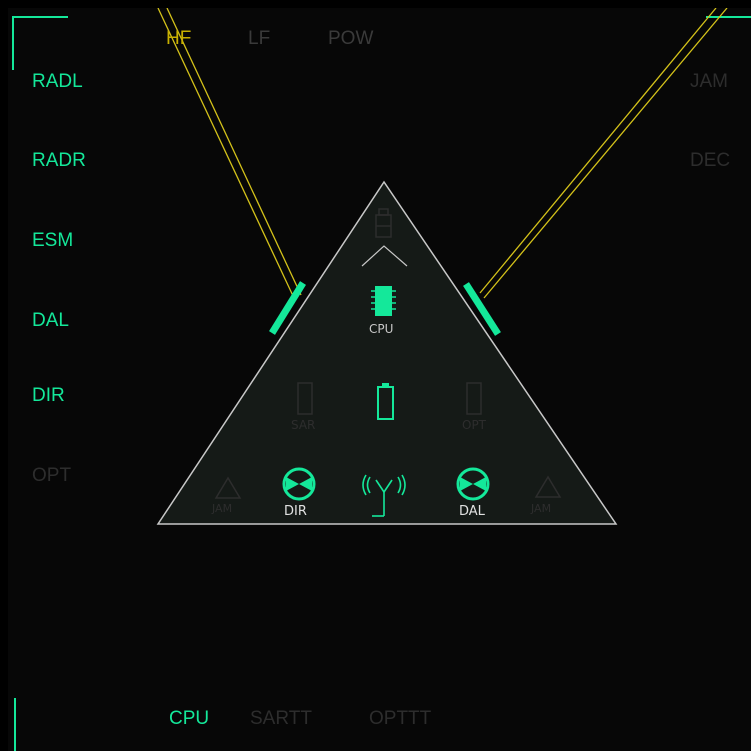 The width and height of the screenshot is (751, 751). I want to click on tab-cpu: CPU, so click(189, 719).